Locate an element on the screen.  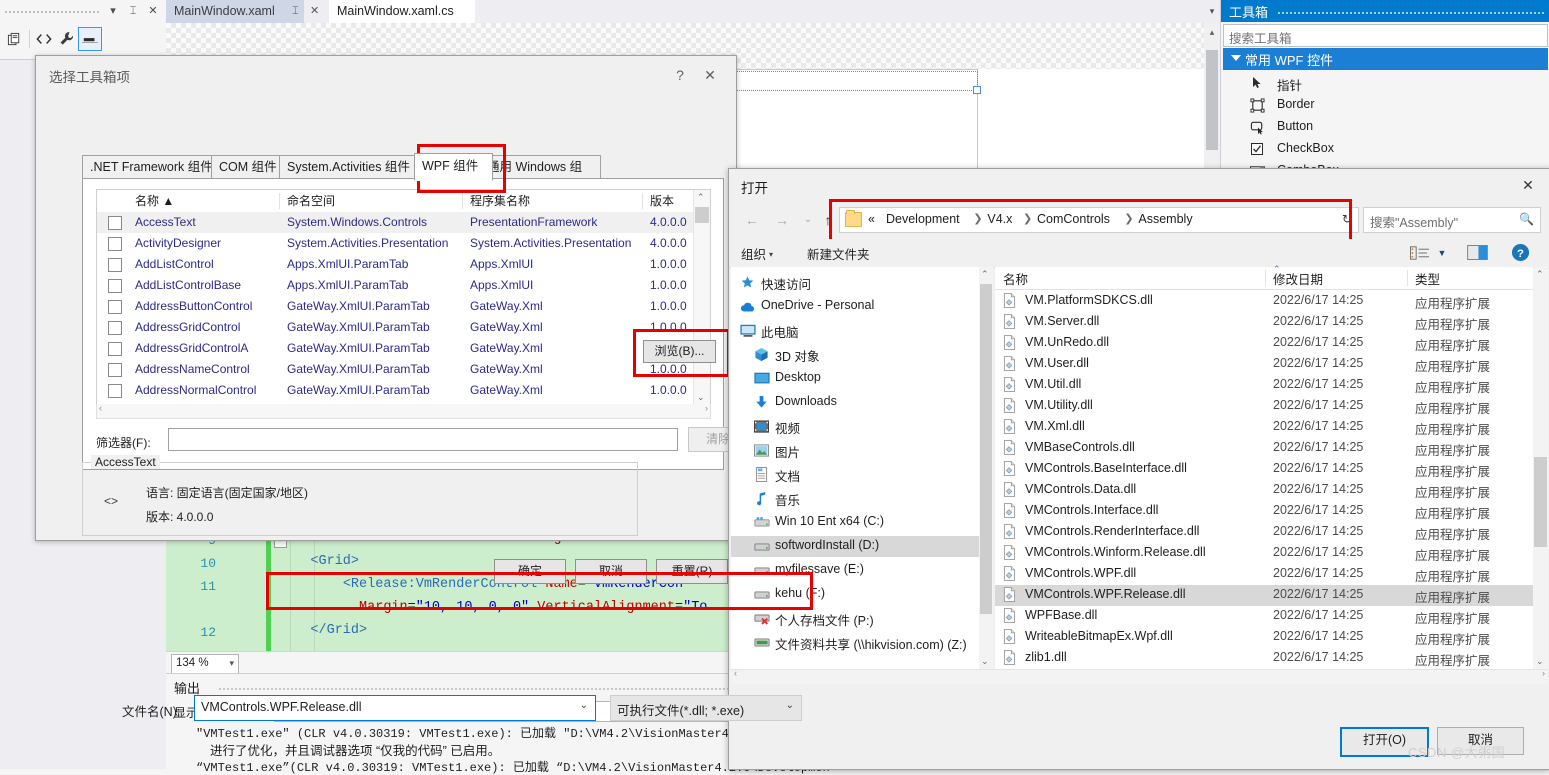
file-row-13: VMControls.WPF.dll 2022/6/17 14:25 应用程序扩展 is located at coordinates (1264, 574).